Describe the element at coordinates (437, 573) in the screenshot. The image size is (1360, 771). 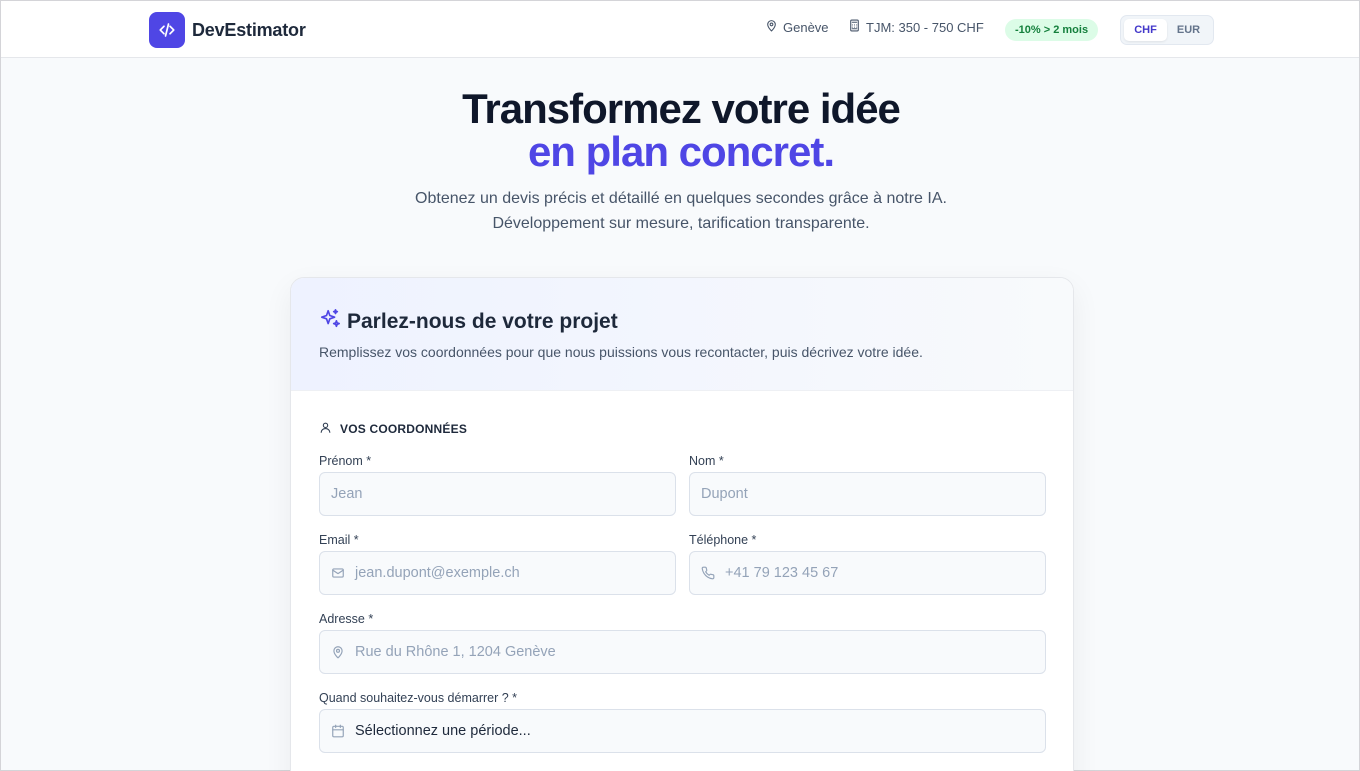
I see `email-placeholder: jean.dupont@exemple.ch` at that location.